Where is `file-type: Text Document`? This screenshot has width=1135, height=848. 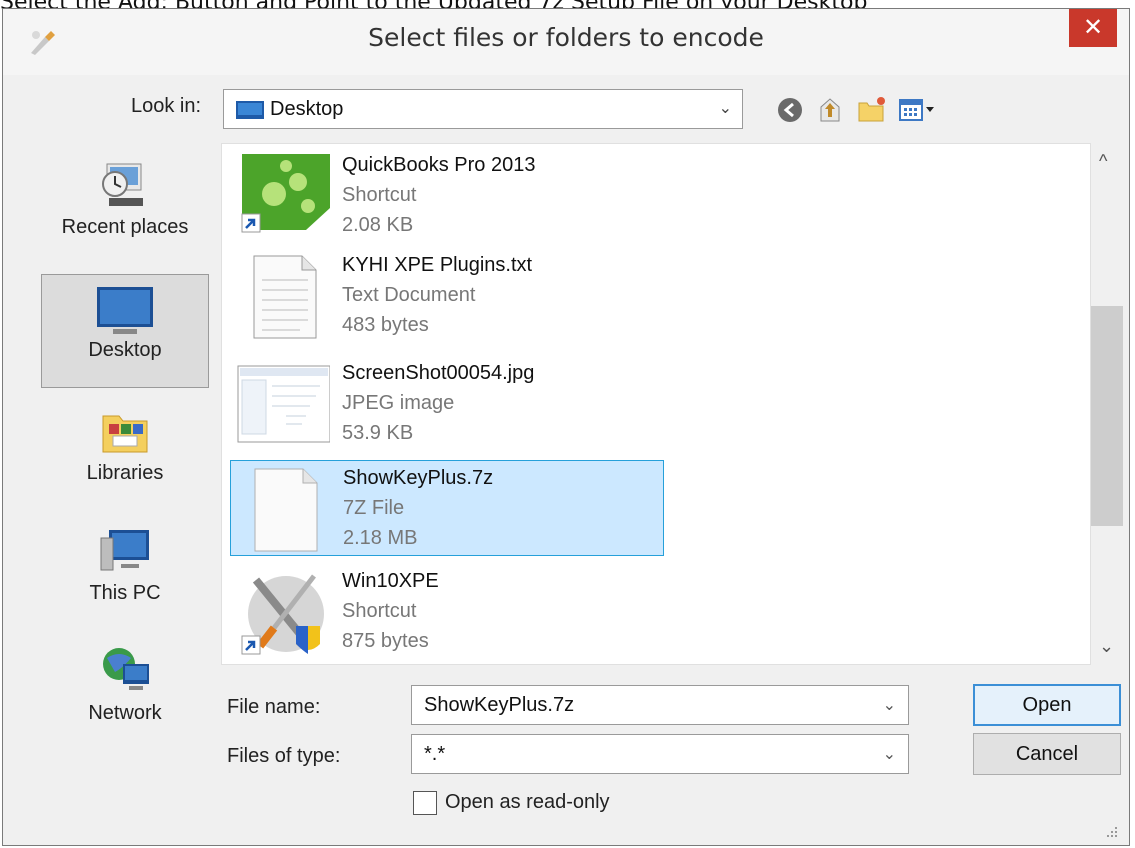
file-type: Text Document is located at coordinates (409, 295).